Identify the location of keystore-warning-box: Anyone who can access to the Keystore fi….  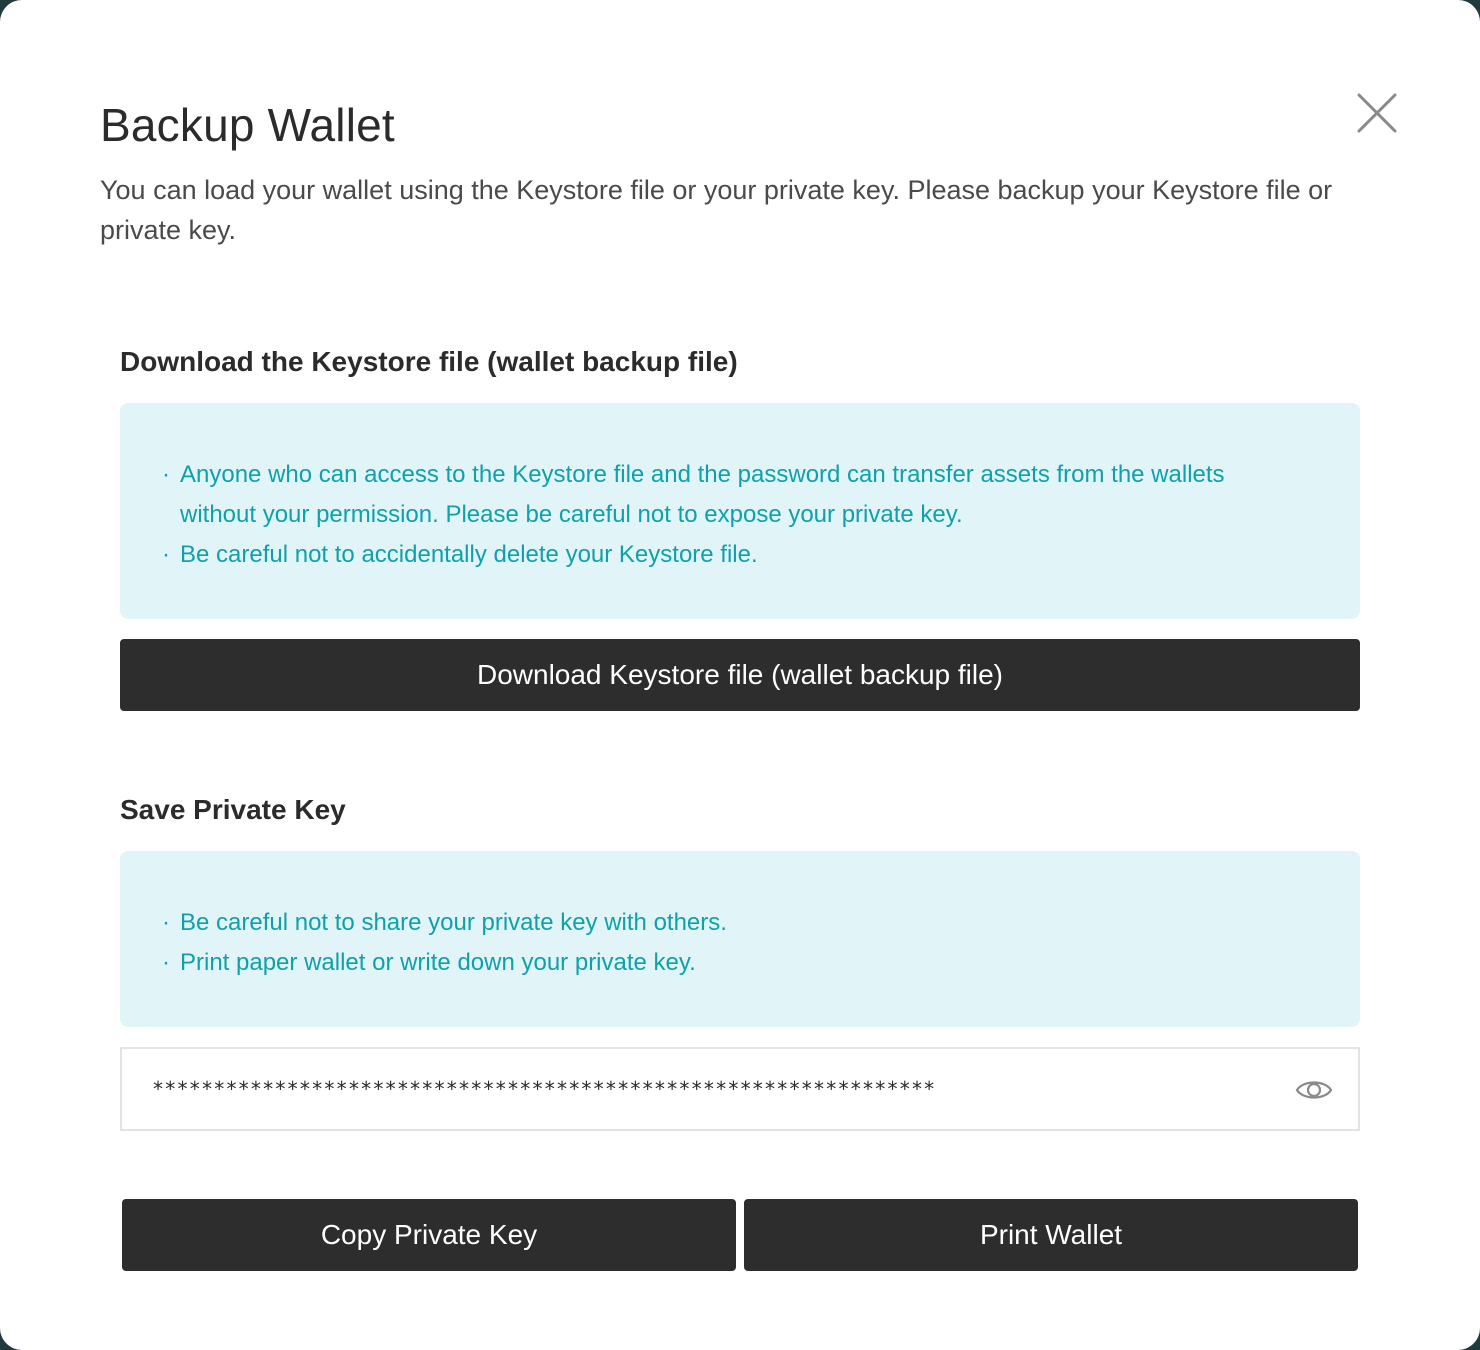
(740, 511).